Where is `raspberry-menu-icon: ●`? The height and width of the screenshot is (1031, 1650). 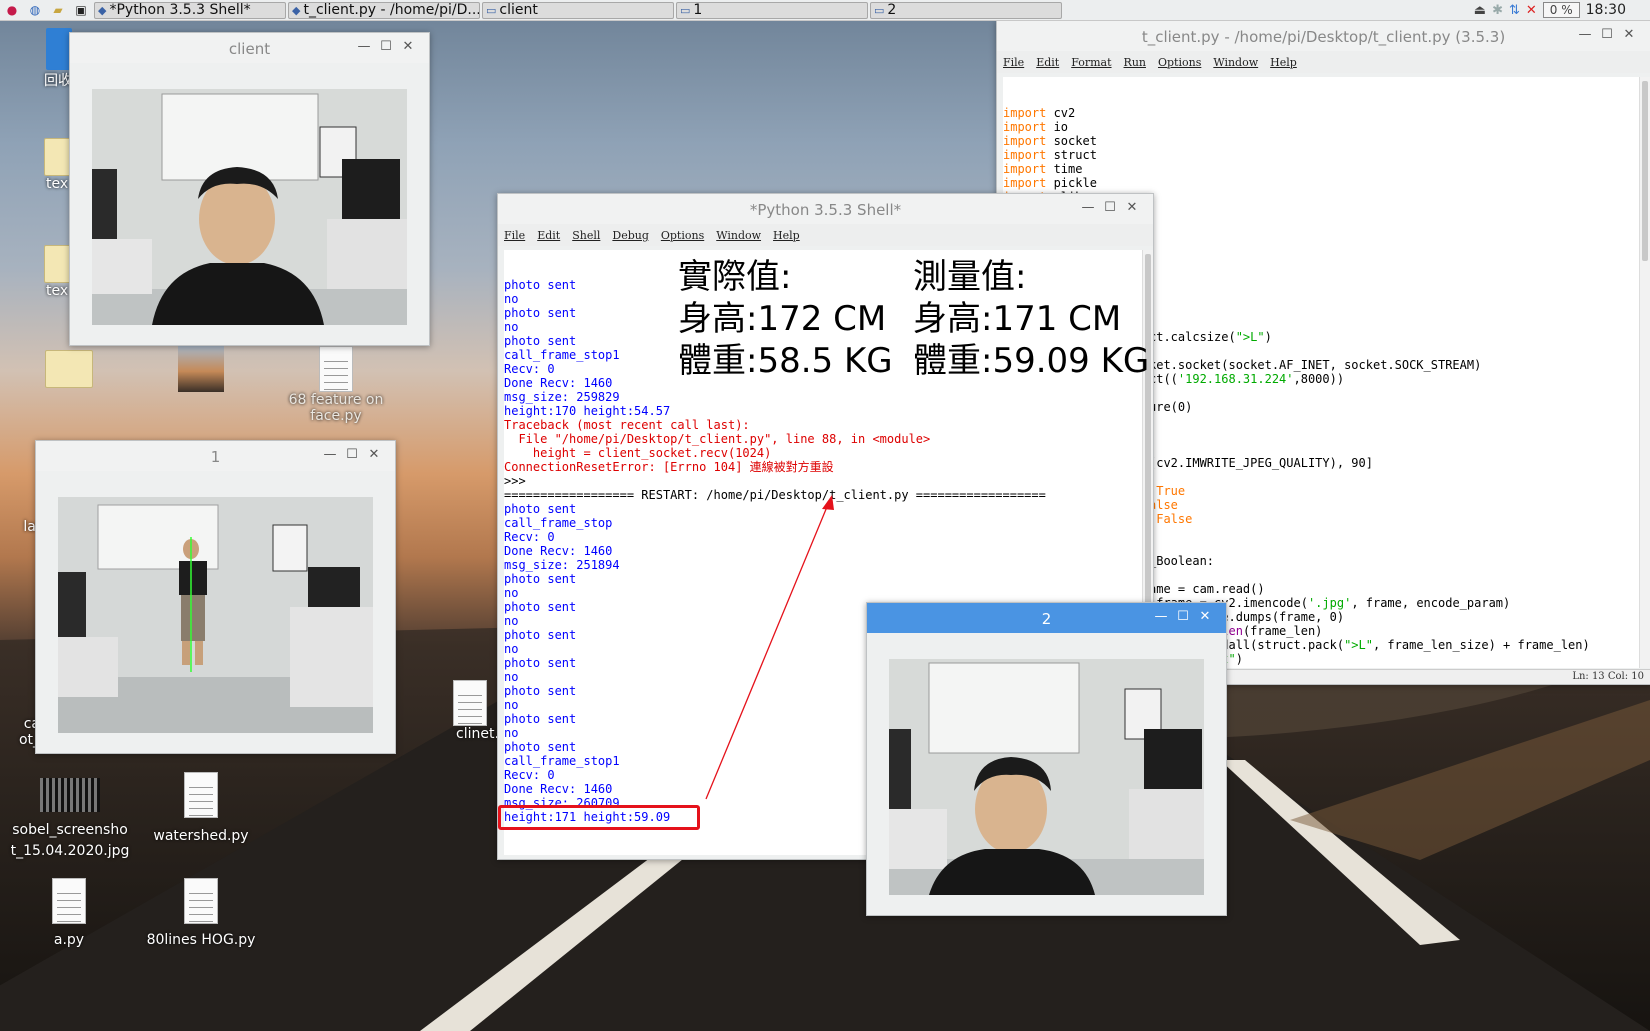 raspberry-menu-icon: ● is located at coordinates (12, 10).